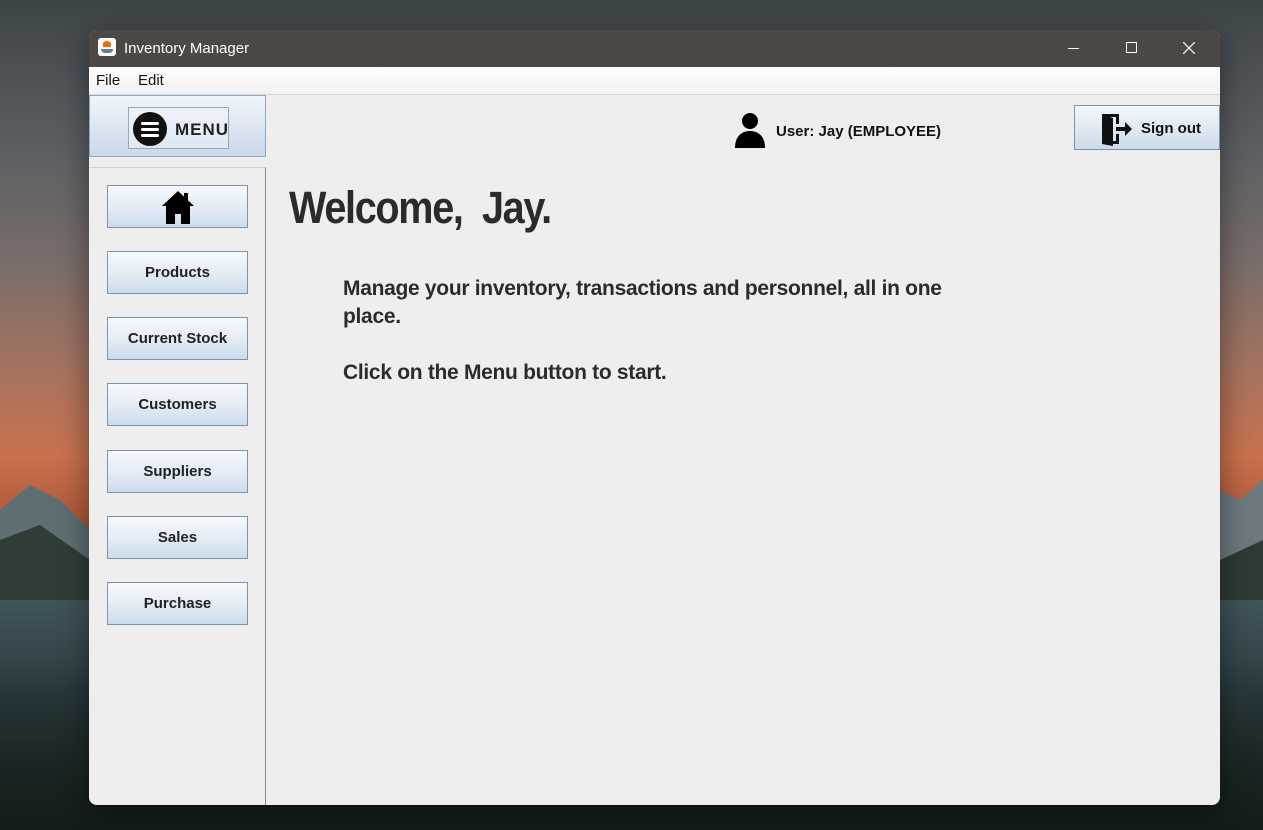  Describe the element at coordinates (151, 80) in the screenshot. I see `menu-edit: Edit` at that location.